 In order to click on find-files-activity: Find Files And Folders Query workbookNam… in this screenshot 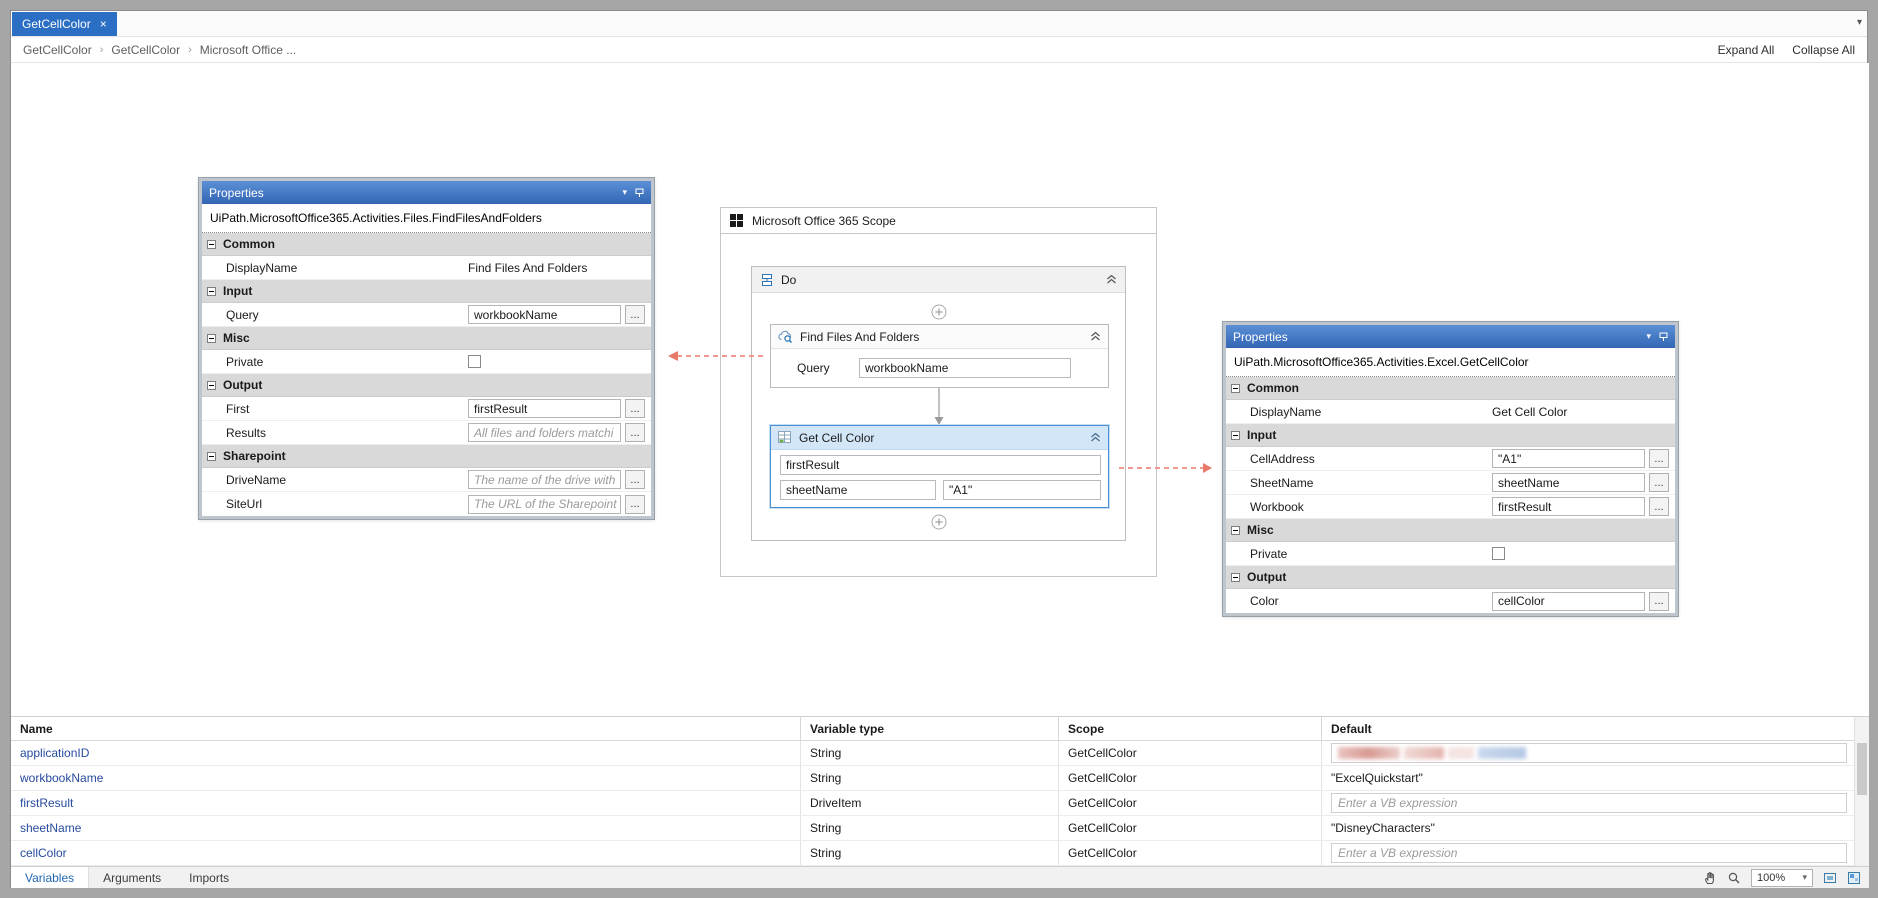, I will do `click(939, 356)`.